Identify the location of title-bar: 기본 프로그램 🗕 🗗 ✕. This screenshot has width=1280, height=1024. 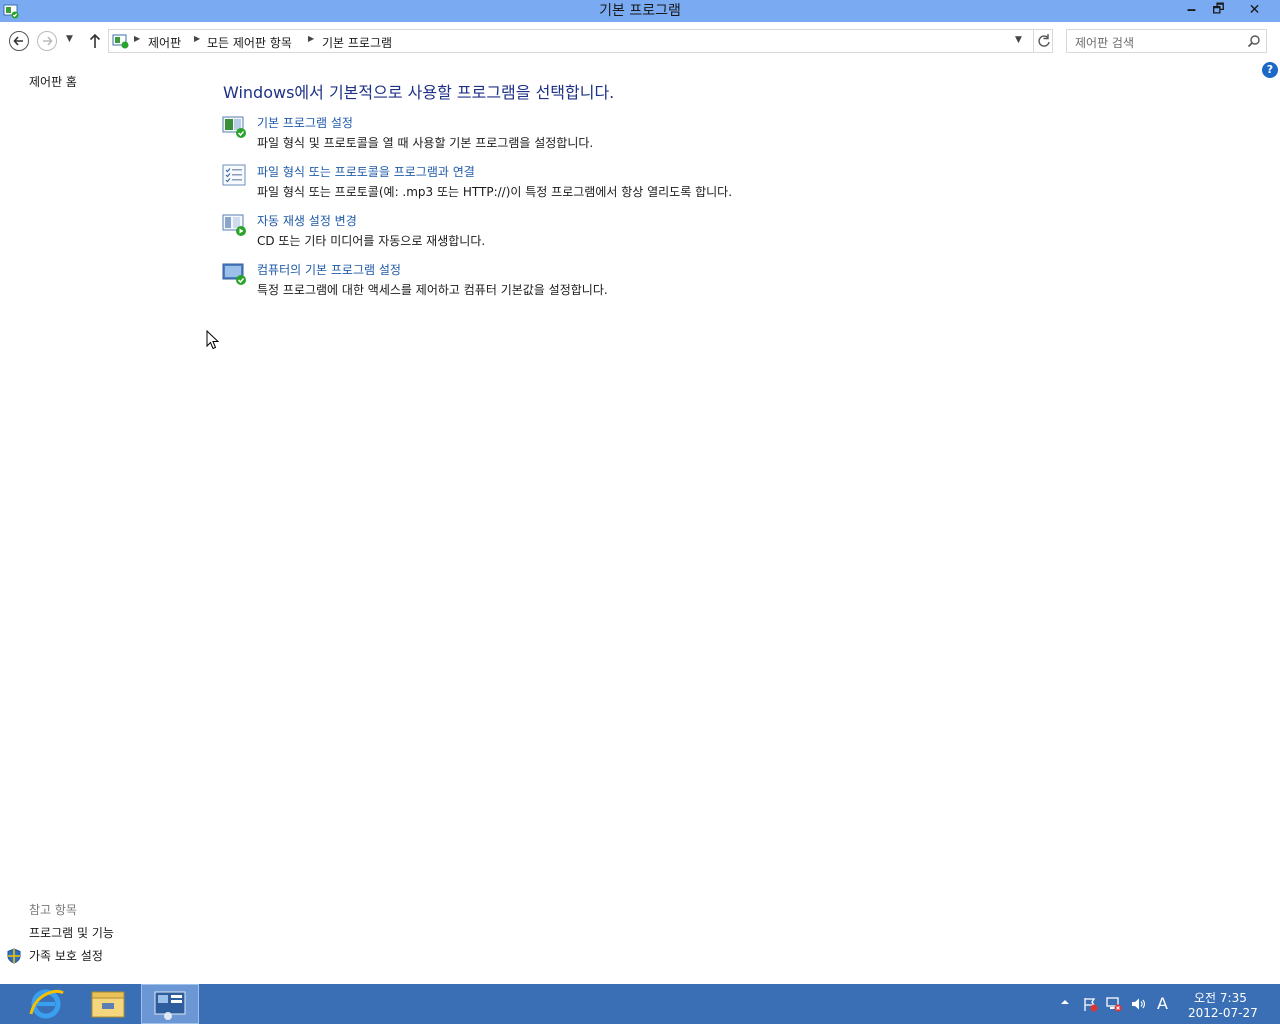
(640, 11).